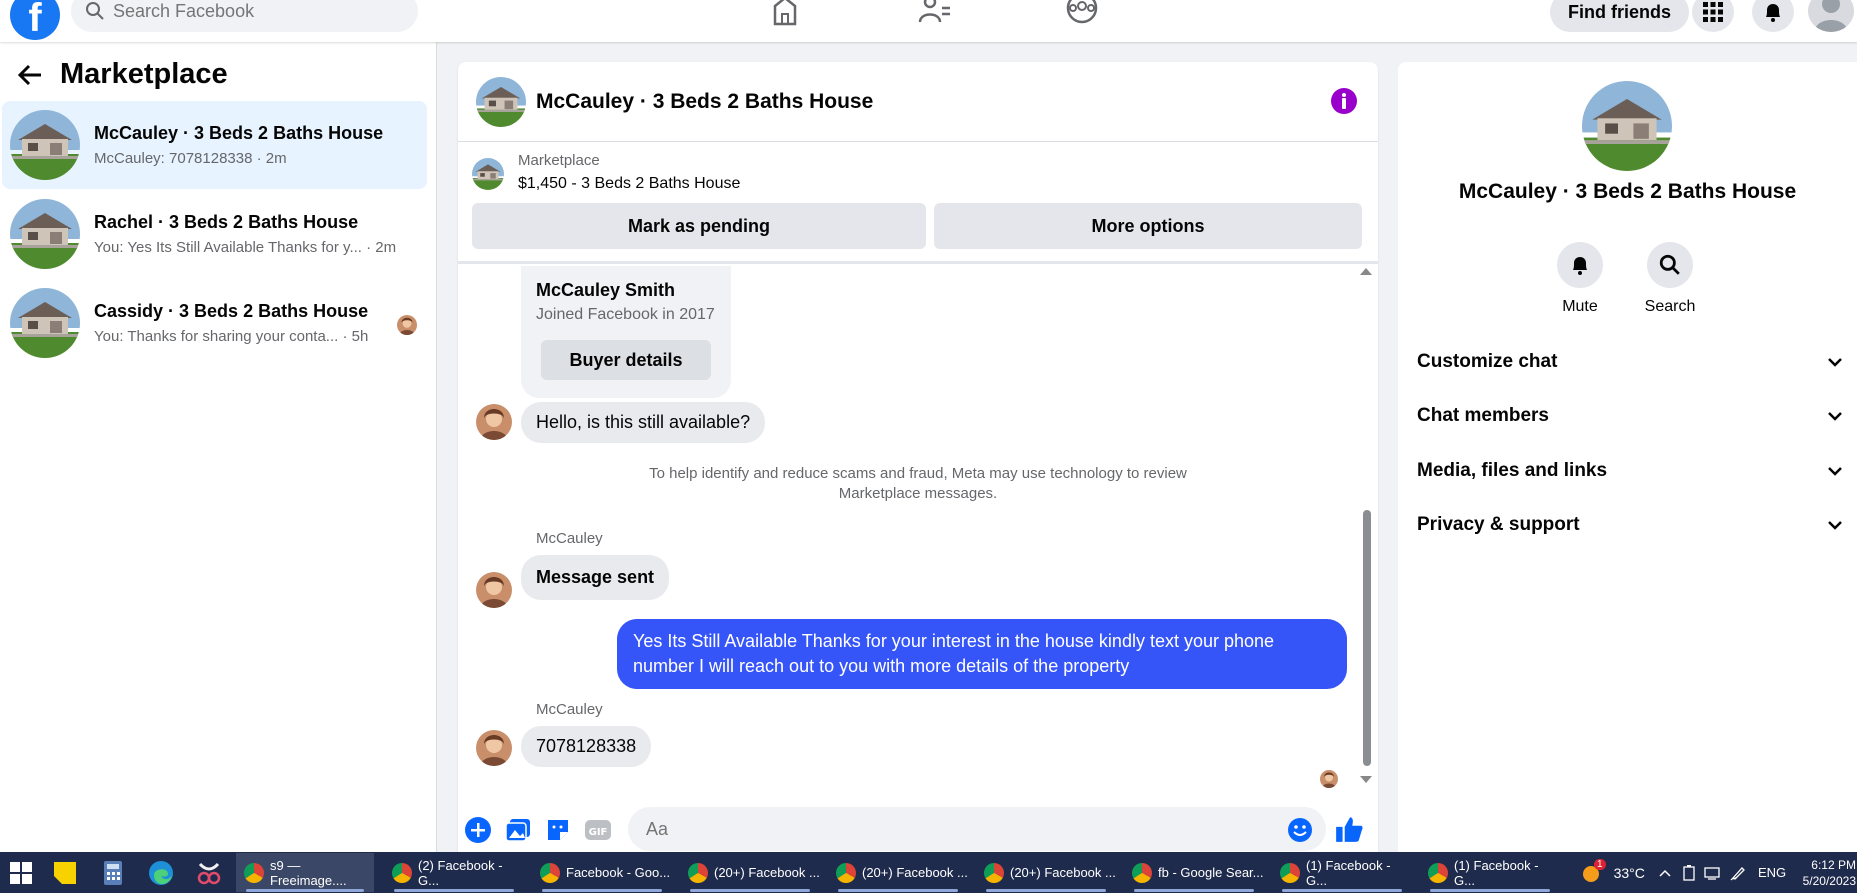 This screenshot has height=893, width=1857. What do you see at coordinates (559, 160) in the screenshot?
I see `listing-label: Marketplace` at bounding box center [559, 160].